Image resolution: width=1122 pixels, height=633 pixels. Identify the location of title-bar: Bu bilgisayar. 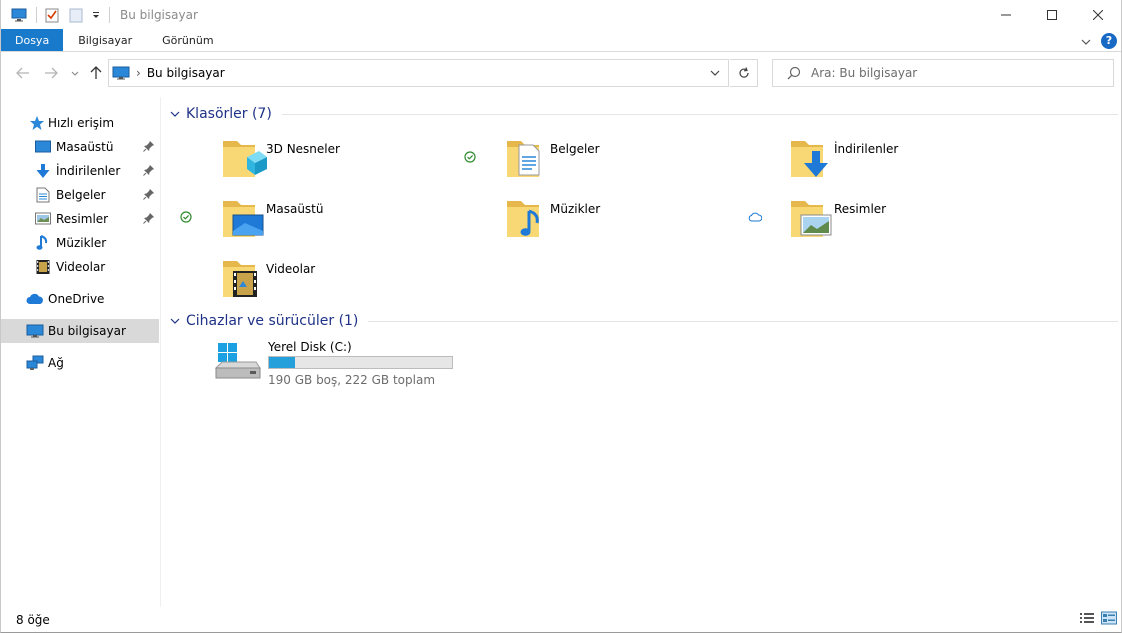
(561, 14).